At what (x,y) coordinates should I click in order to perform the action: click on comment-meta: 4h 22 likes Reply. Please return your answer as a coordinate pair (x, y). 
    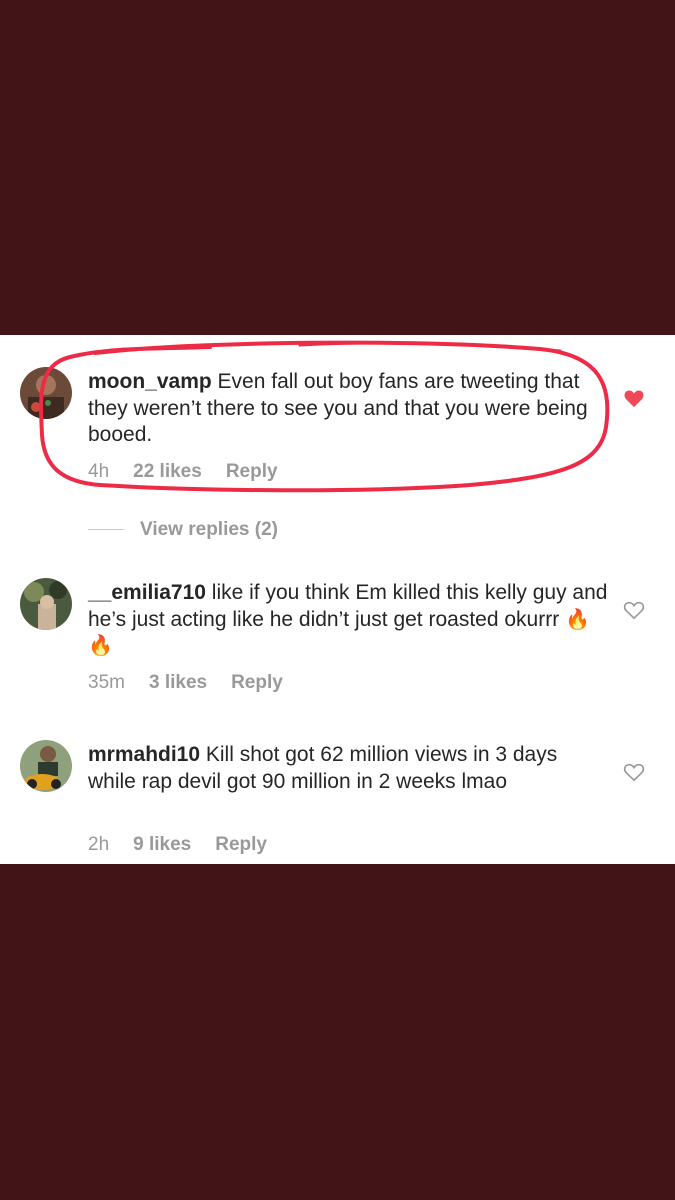
    Looking at the image, I should click on (195, 472).